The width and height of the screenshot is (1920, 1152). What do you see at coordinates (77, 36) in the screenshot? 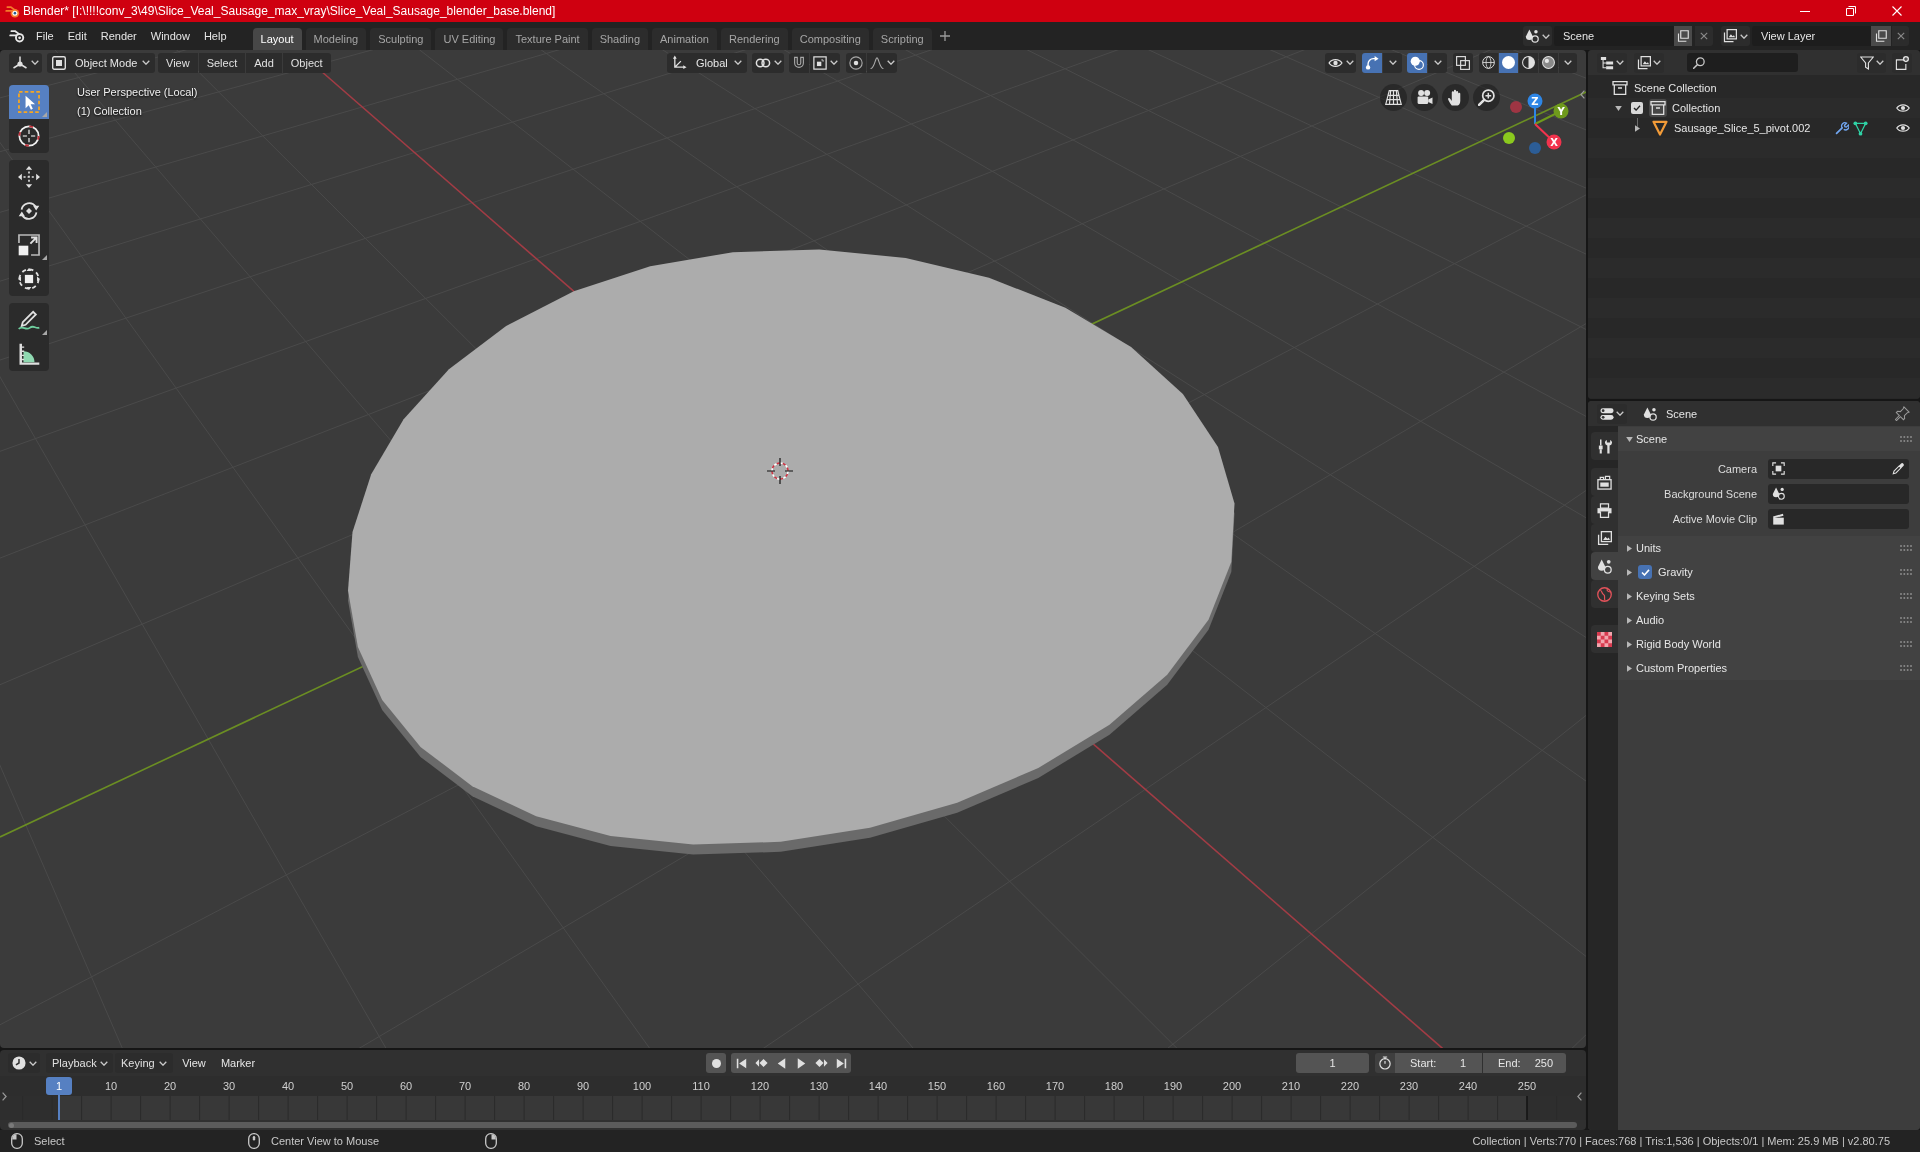
I see `menu-item: Edit` at bounding box center [77, 36].